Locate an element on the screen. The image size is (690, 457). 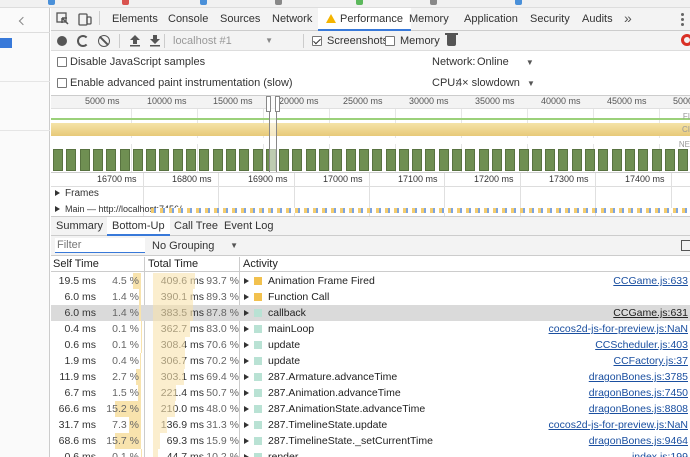
grouping-select: No Grouping ▼ is located at coordinates (195, 246).